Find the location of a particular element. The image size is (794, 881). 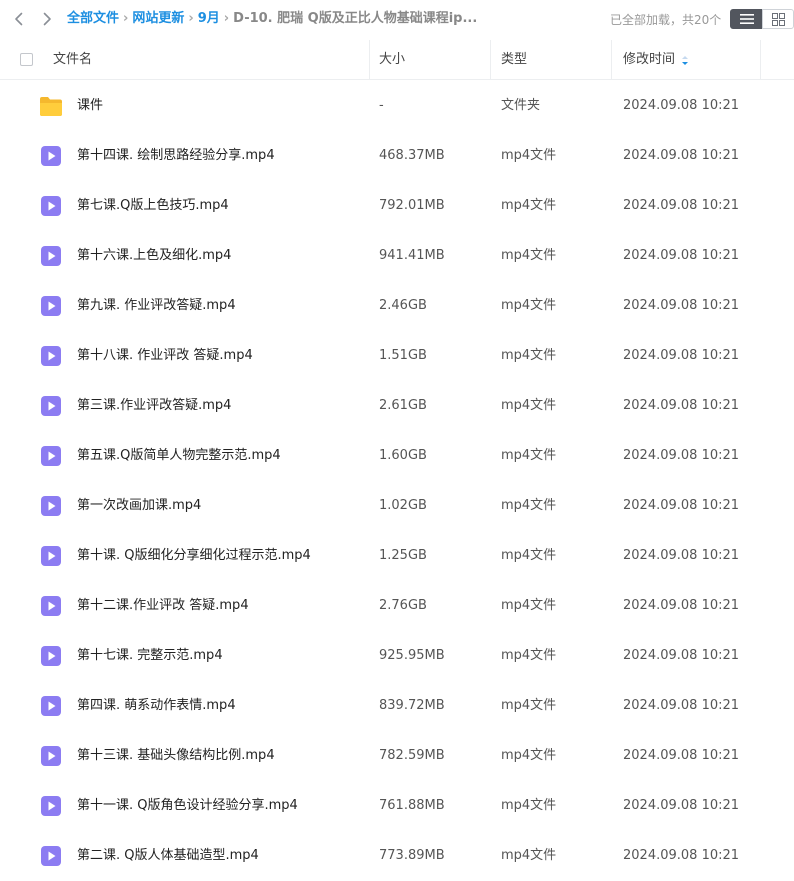

breadcrumb-all-files: 全部文件 is located at coordinates (93, 18).